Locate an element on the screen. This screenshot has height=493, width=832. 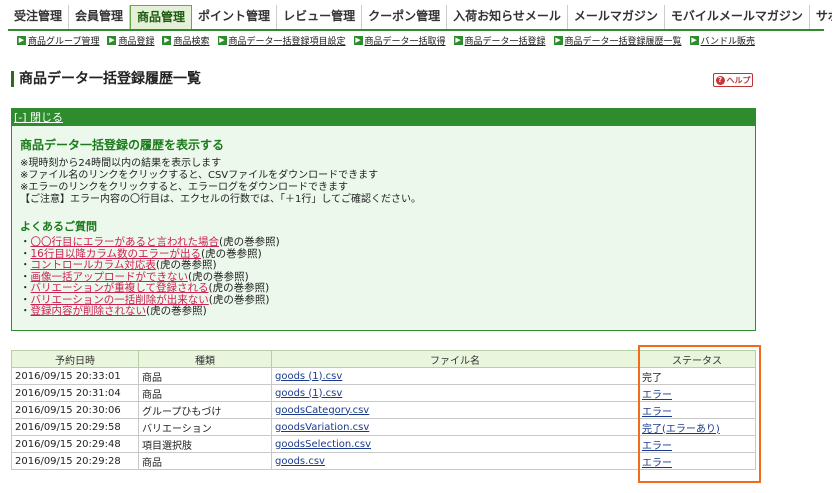
note-line: ※ファイル名のリンクをクリックすると、CSVファイルをダウンロードできます is located at coordinates (199, 175).